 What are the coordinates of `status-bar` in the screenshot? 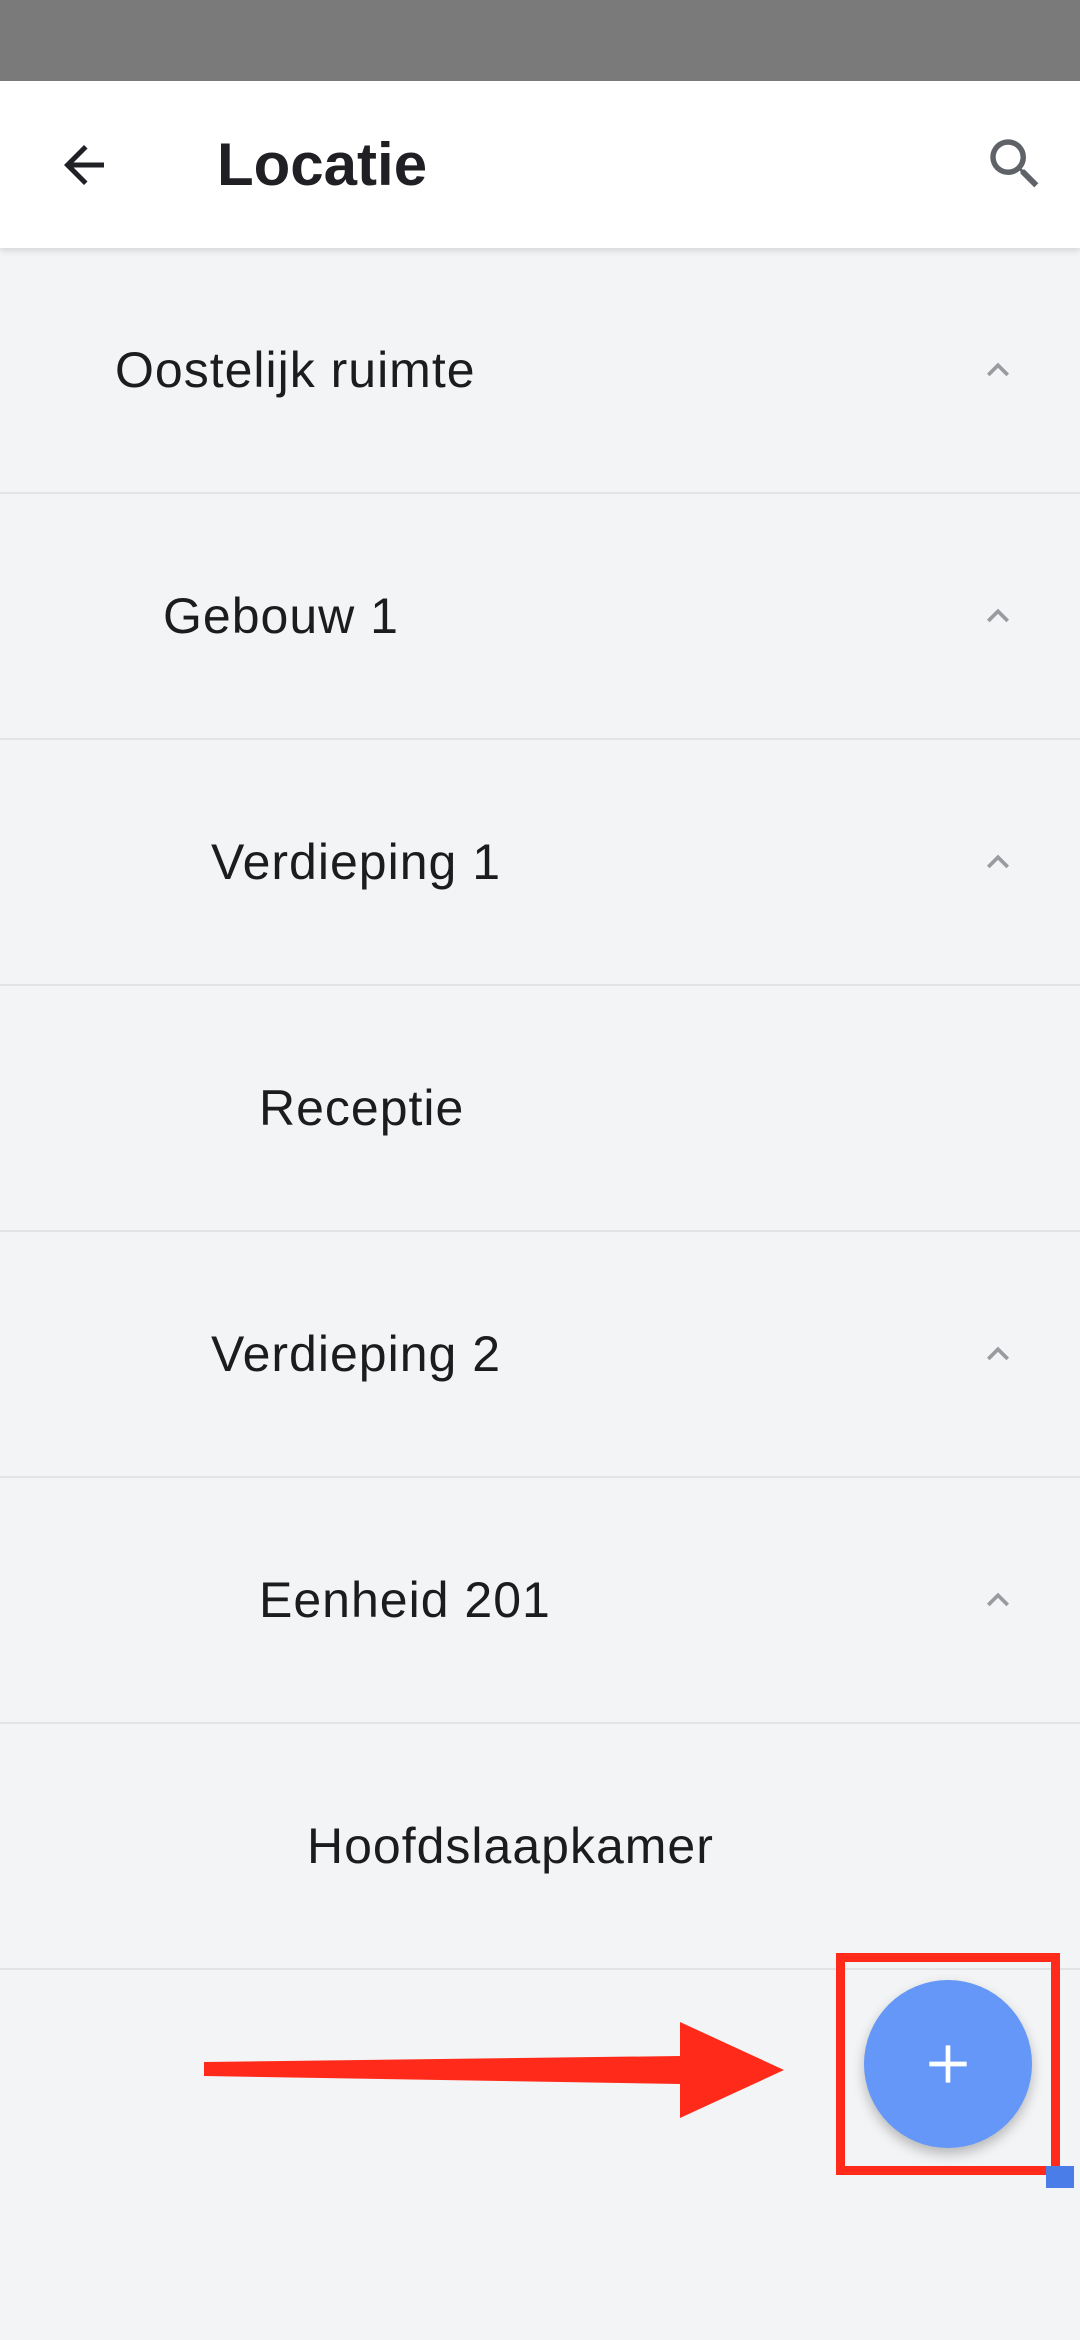 It's located at (540, 40).